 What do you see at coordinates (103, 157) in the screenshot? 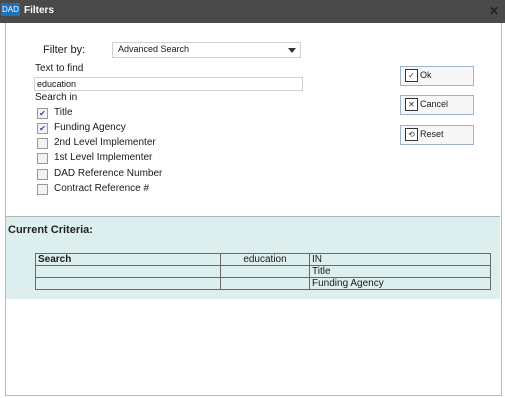
I see `checkbox-label: 1st Level Implementer` at bounding box center [103, 157].